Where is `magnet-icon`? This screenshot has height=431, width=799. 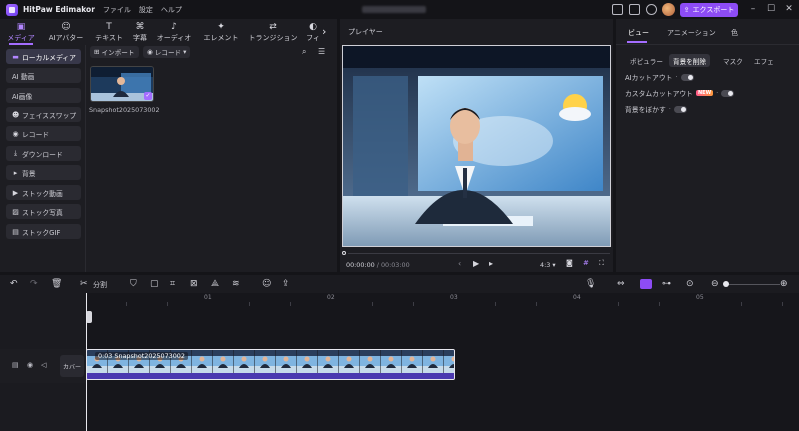
magnet-icon is located at coordinates (646, 284).